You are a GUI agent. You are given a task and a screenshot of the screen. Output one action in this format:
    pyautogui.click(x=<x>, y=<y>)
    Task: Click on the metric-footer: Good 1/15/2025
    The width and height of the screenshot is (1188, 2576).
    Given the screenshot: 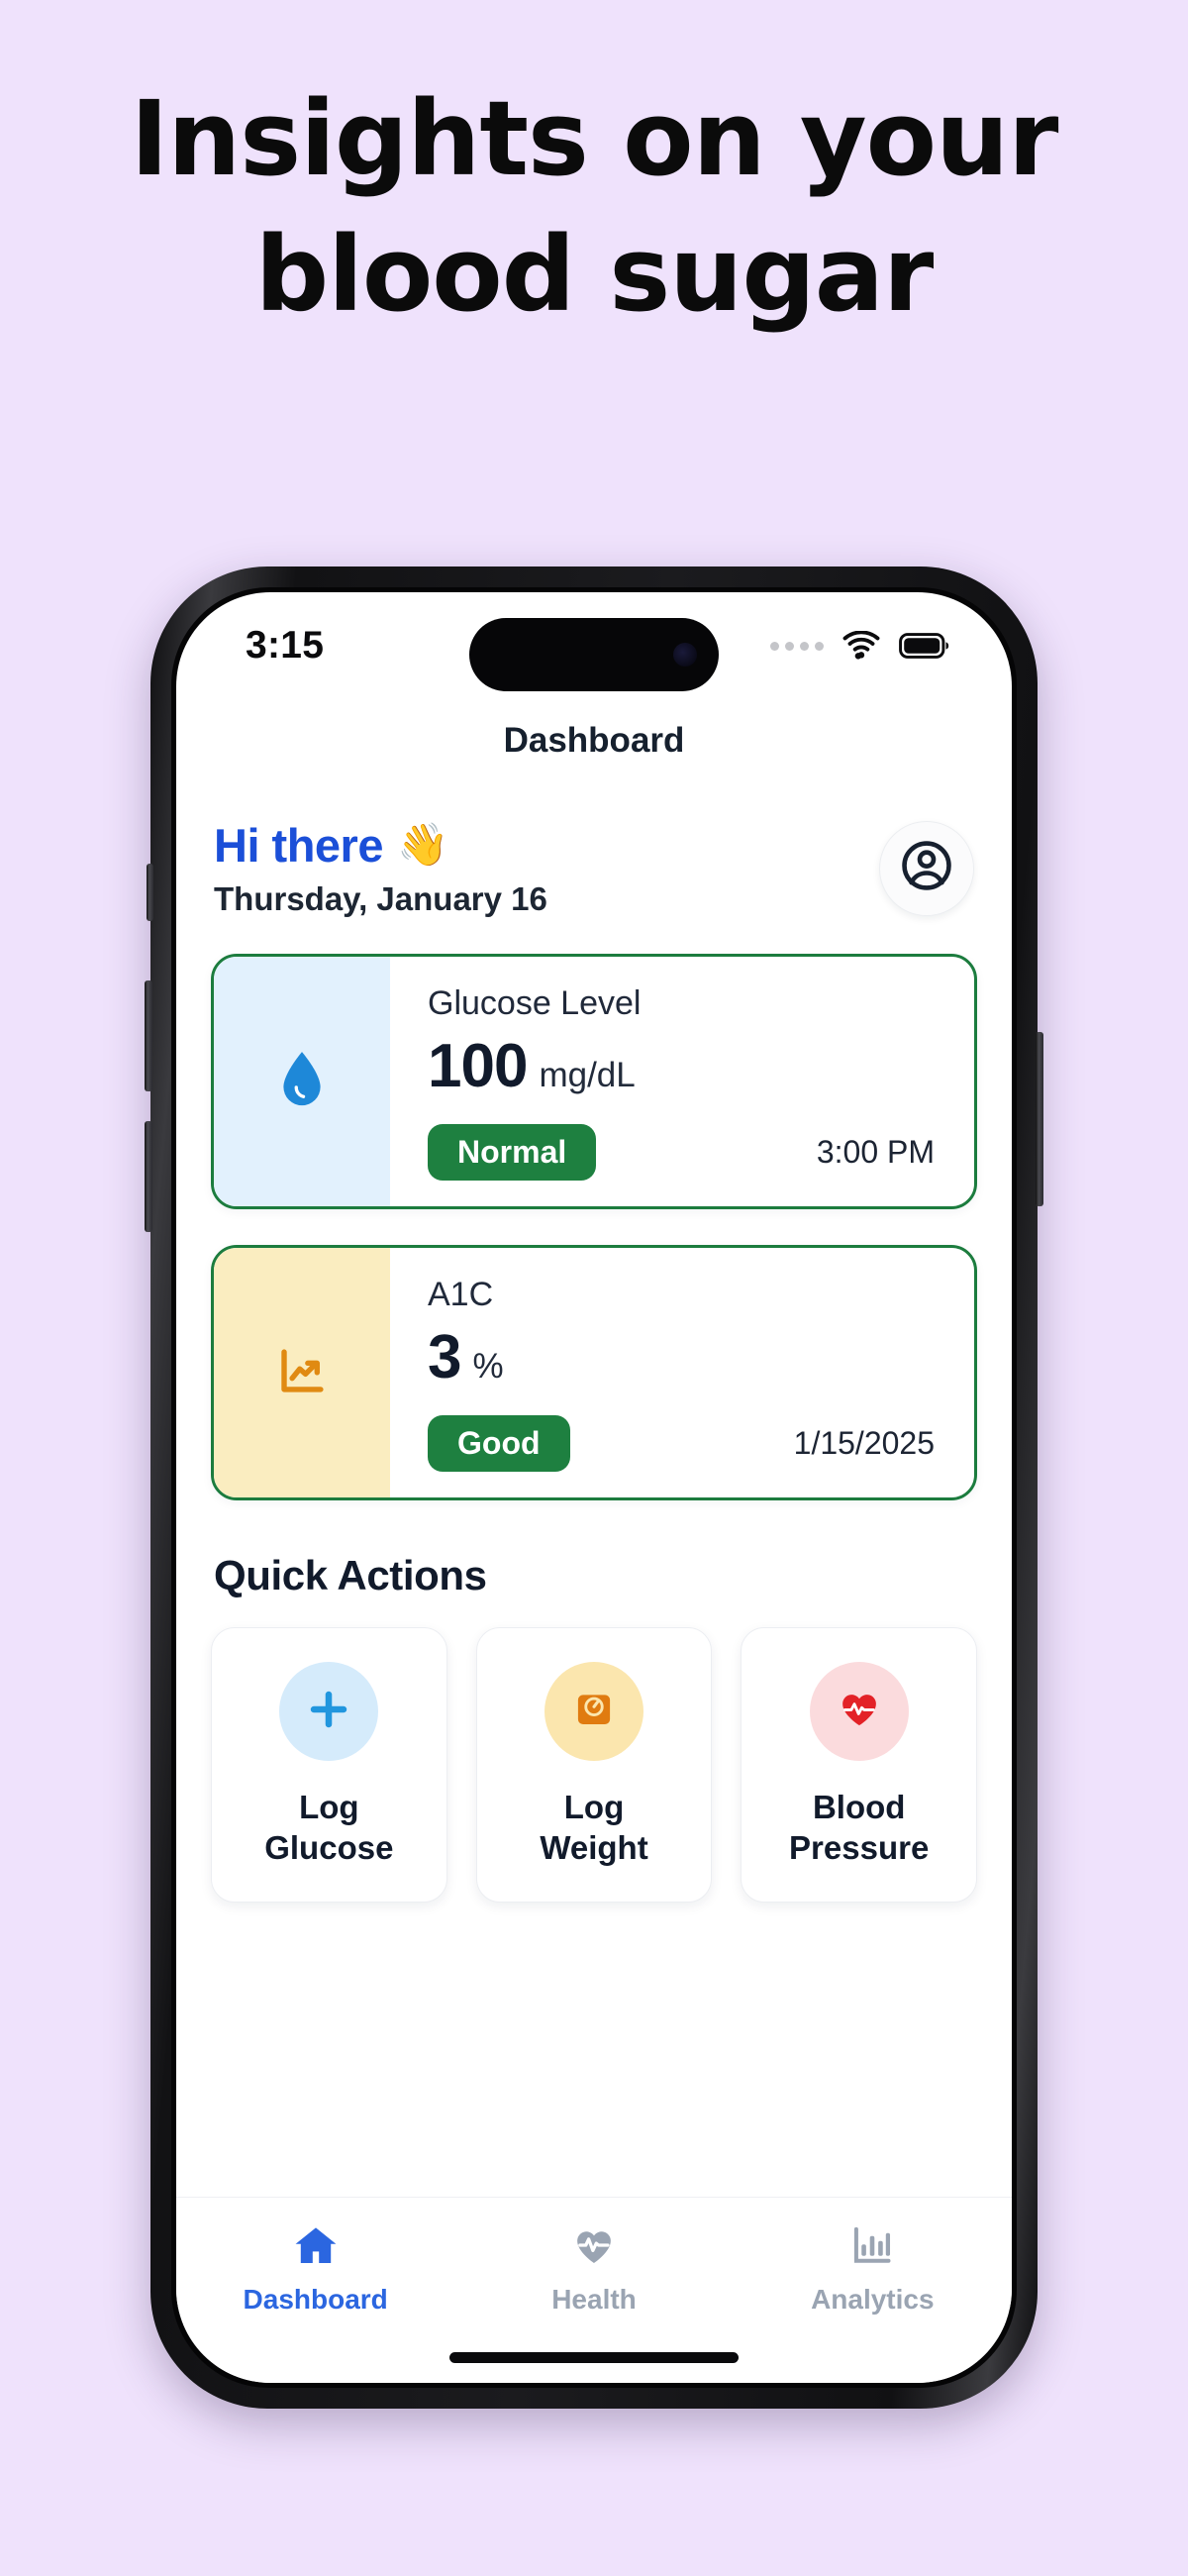 What is the action you would take?
    pyautogui.click(x=683, y=1443)
    